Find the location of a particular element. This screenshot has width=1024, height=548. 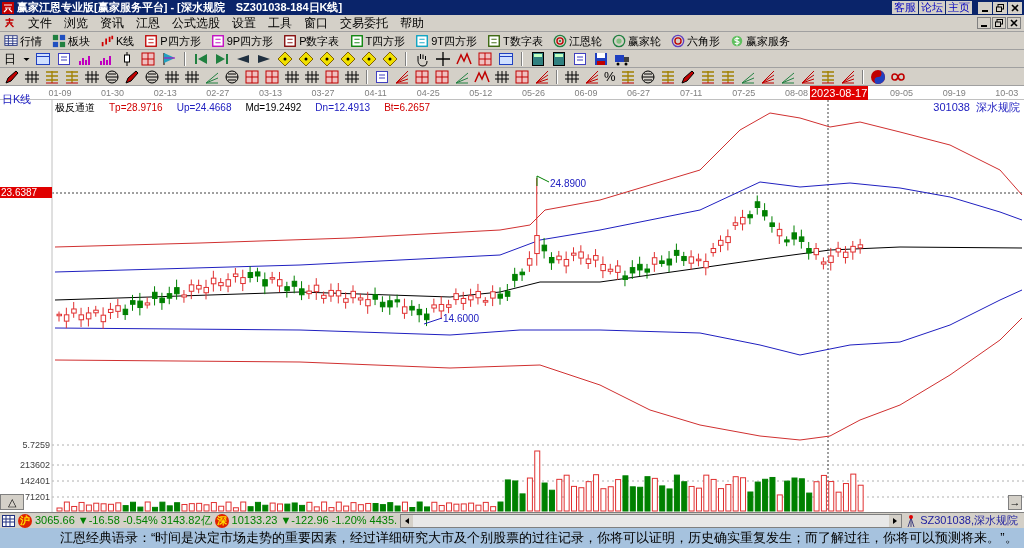

index-change: ▼-122.96 -1.20% is located at coordinates (323, 521).